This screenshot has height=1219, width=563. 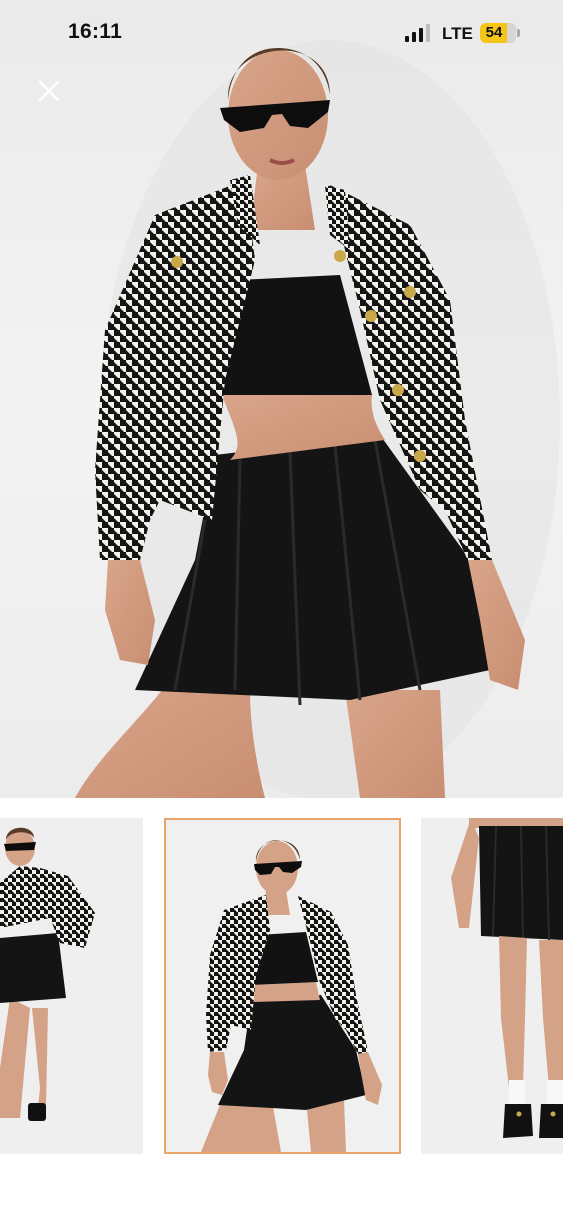 What do you see at coordinates (281, 34) in the screenshot?
I see `status-bar: 16:11 LTE 54` at bounding box center [281, 34].